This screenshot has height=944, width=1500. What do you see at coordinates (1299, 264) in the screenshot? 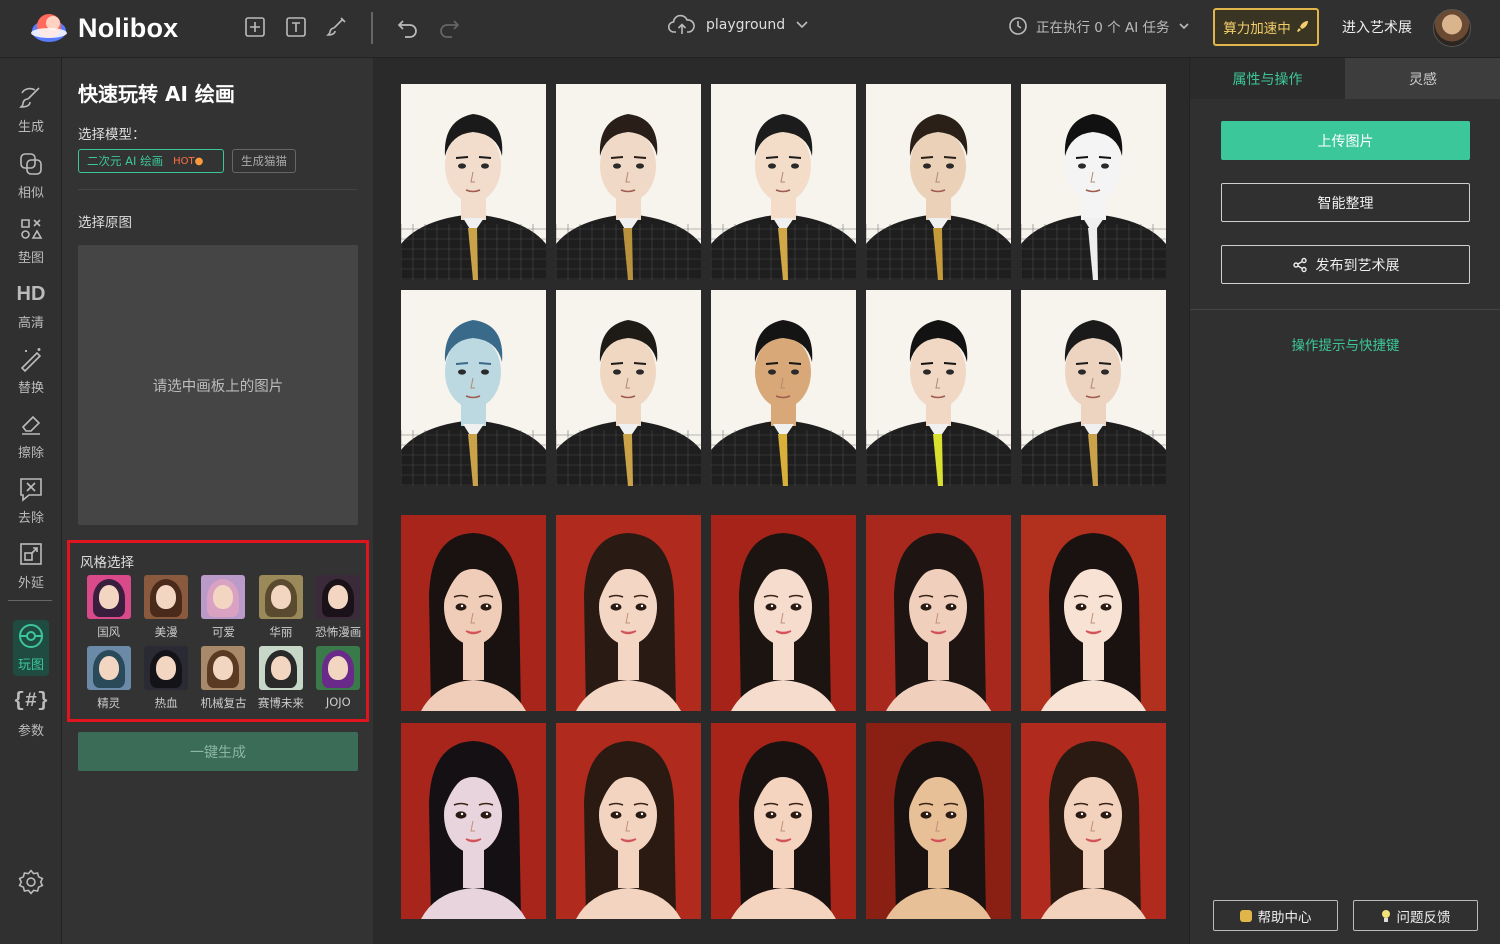
I see `share-icon` at bounding box center [1299, 264].